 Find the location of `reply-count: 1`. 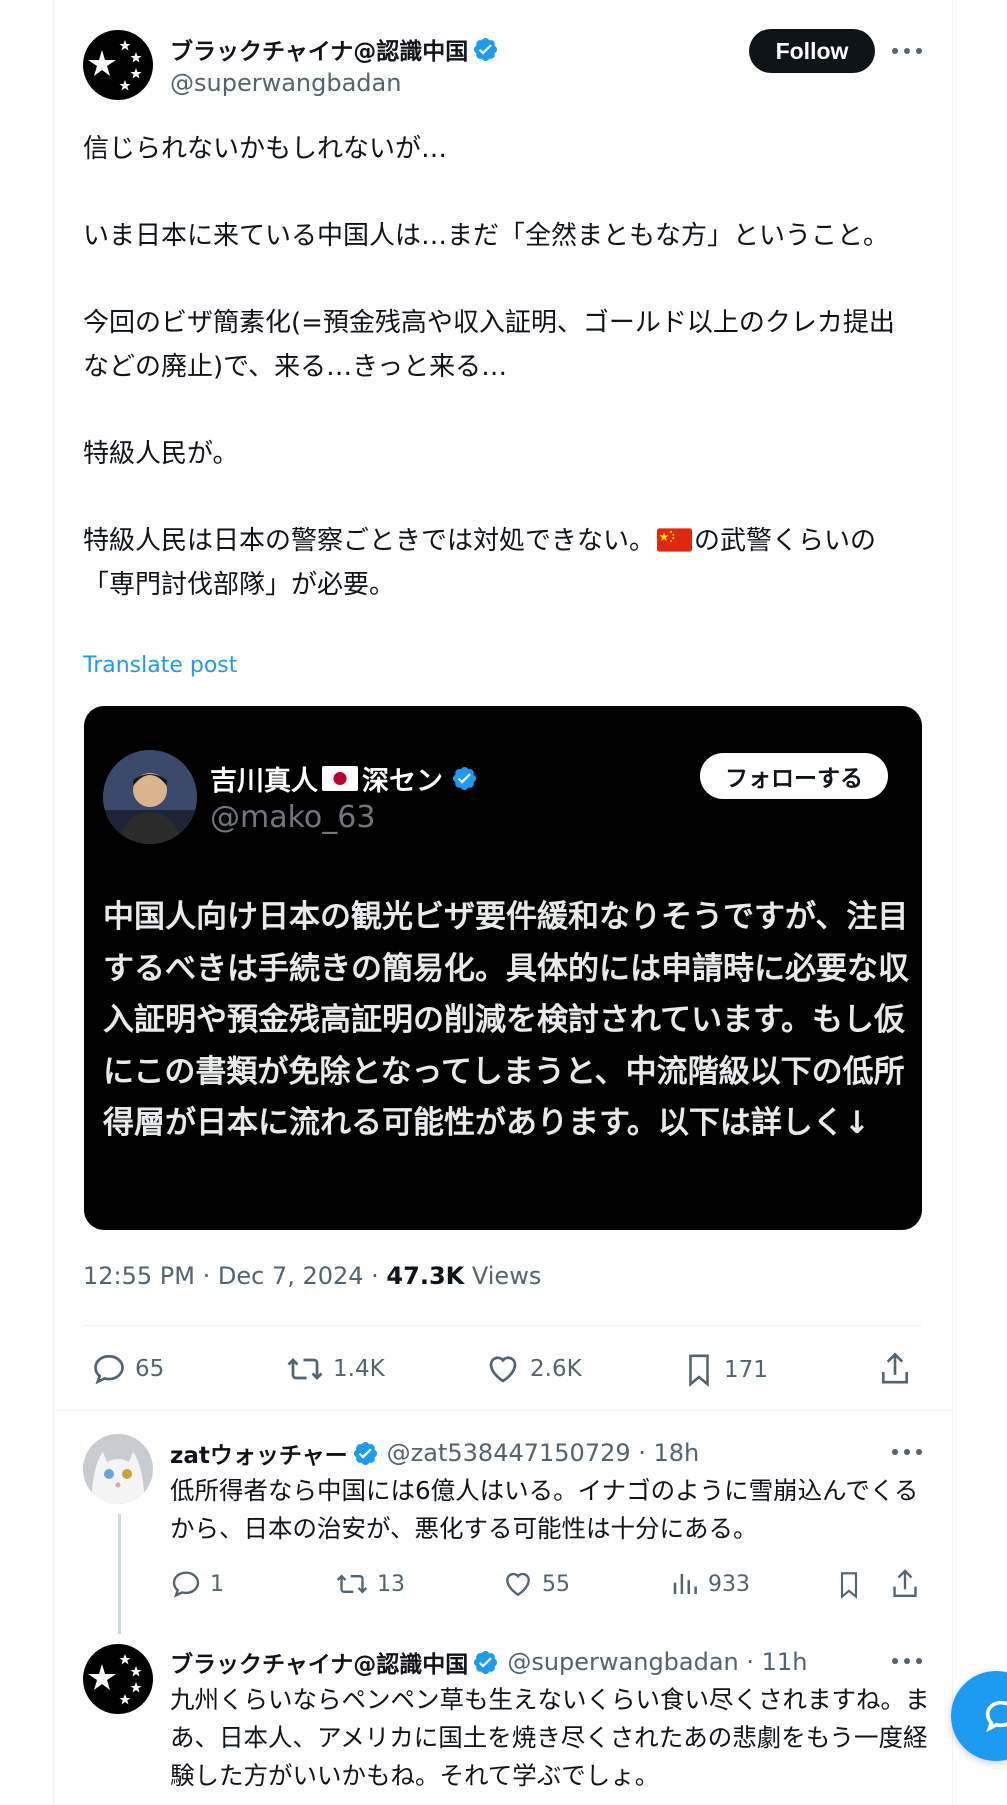

reply-count: 1 is located at coordinates (217, 1584).